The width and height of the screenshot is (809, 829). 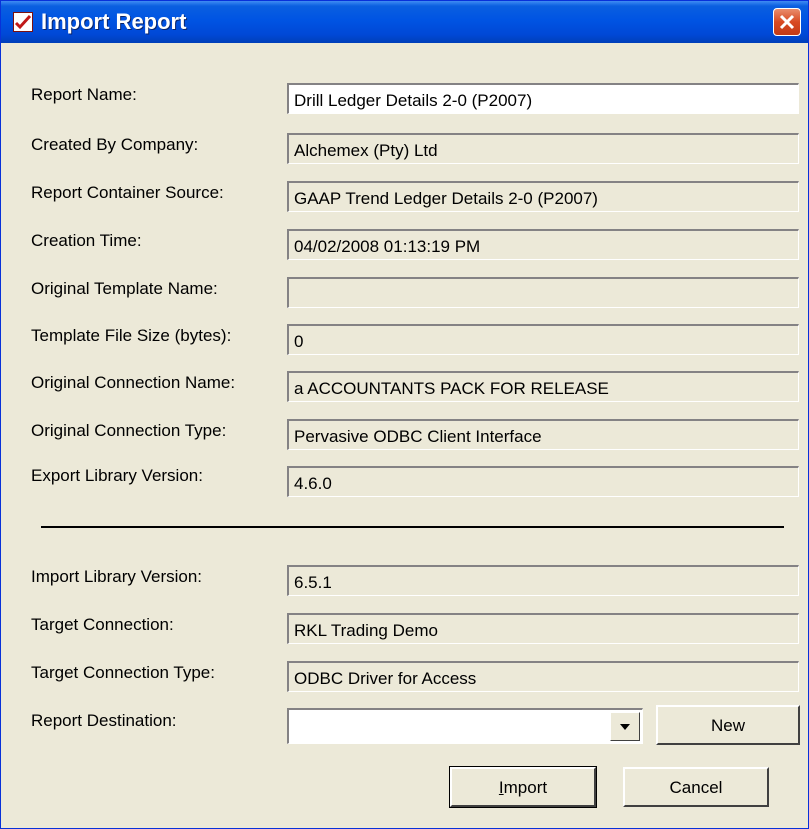 I want to click on template-file-size-label: Template File Size (bytes):, so click(x=131, y=335).